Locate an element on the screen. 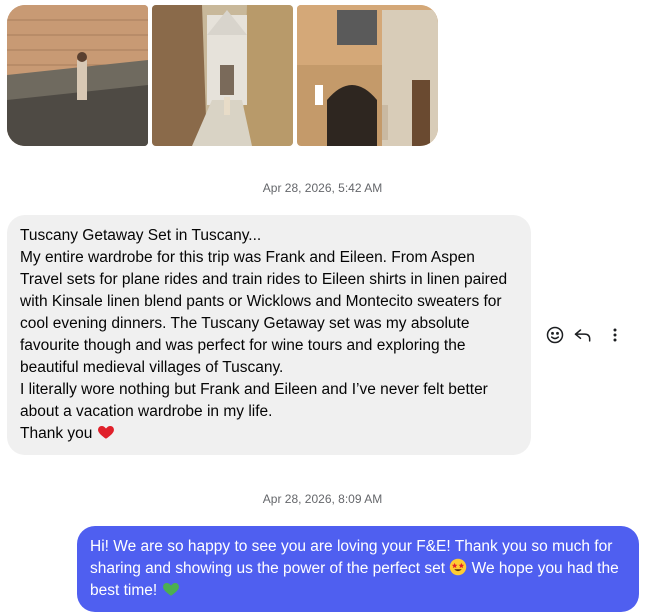 The image size is (645, 615). photo-archway-building is located at coordinates (367, 75).